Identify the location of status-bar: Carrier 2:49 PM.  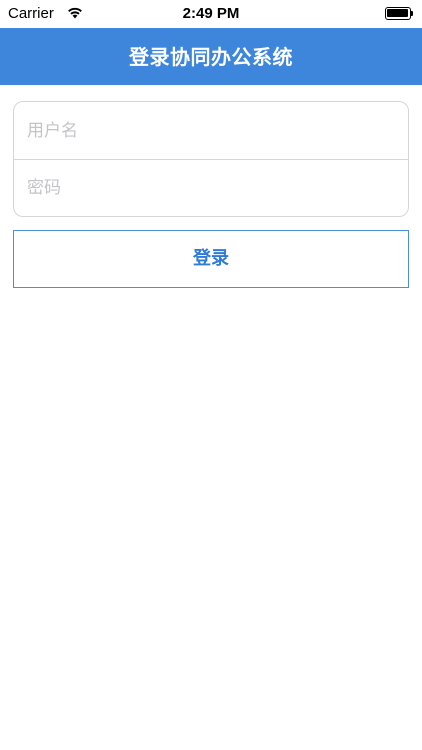
(211, 14).